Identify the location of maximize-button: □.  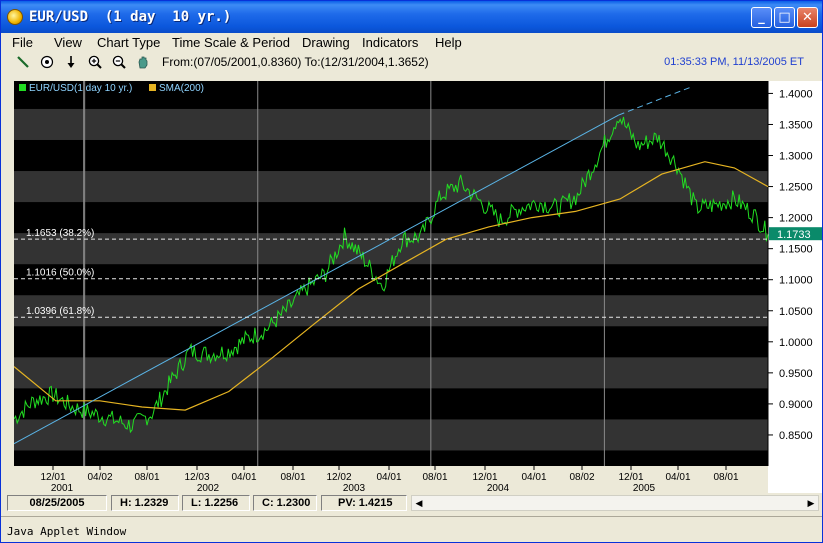
(784, 17).